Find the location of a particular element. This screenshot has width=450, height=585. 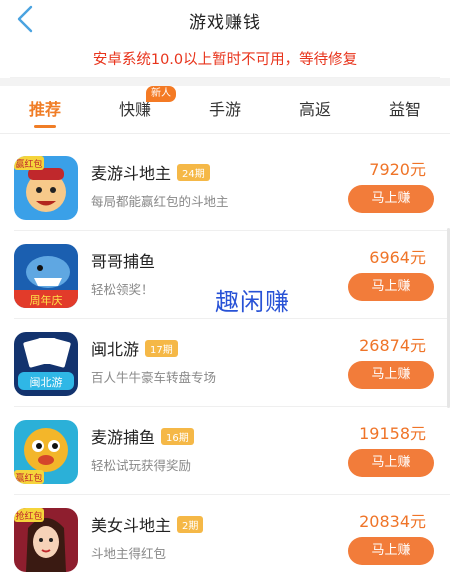

game-name-text: 麦游捕鱼 is located at coordinates (123, 437).